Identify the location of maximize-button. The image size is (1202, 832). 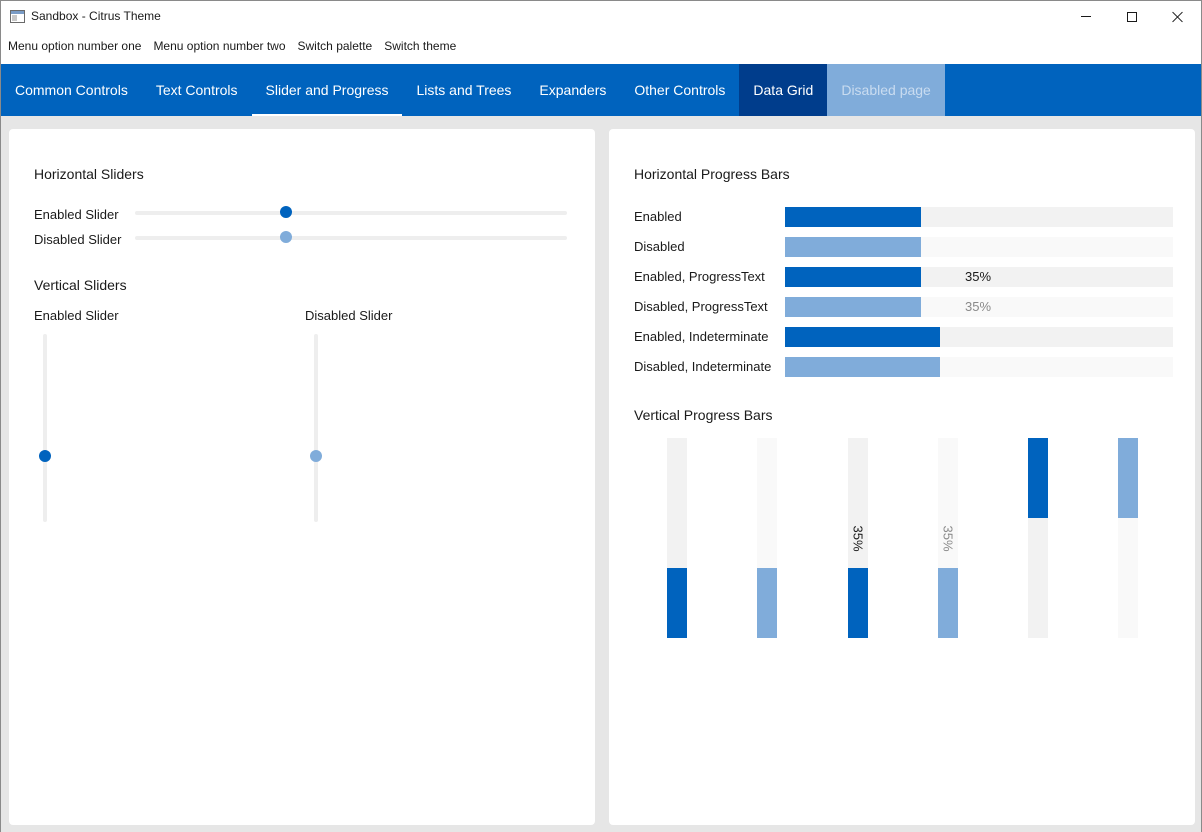
(1132, 16).